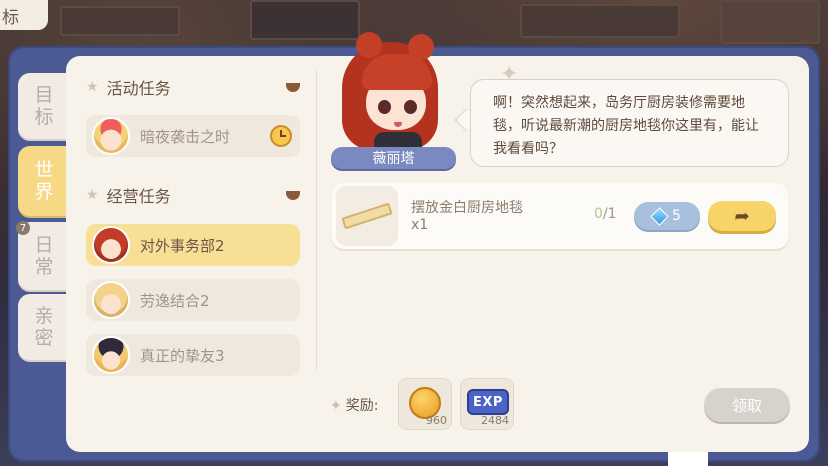 Image resolution: width=828 pixels, height=466 pixels. Describe the element at coordinates (193, 87) in the screenshot. I see `section-activity-header: ★ 活动任务` at that location.